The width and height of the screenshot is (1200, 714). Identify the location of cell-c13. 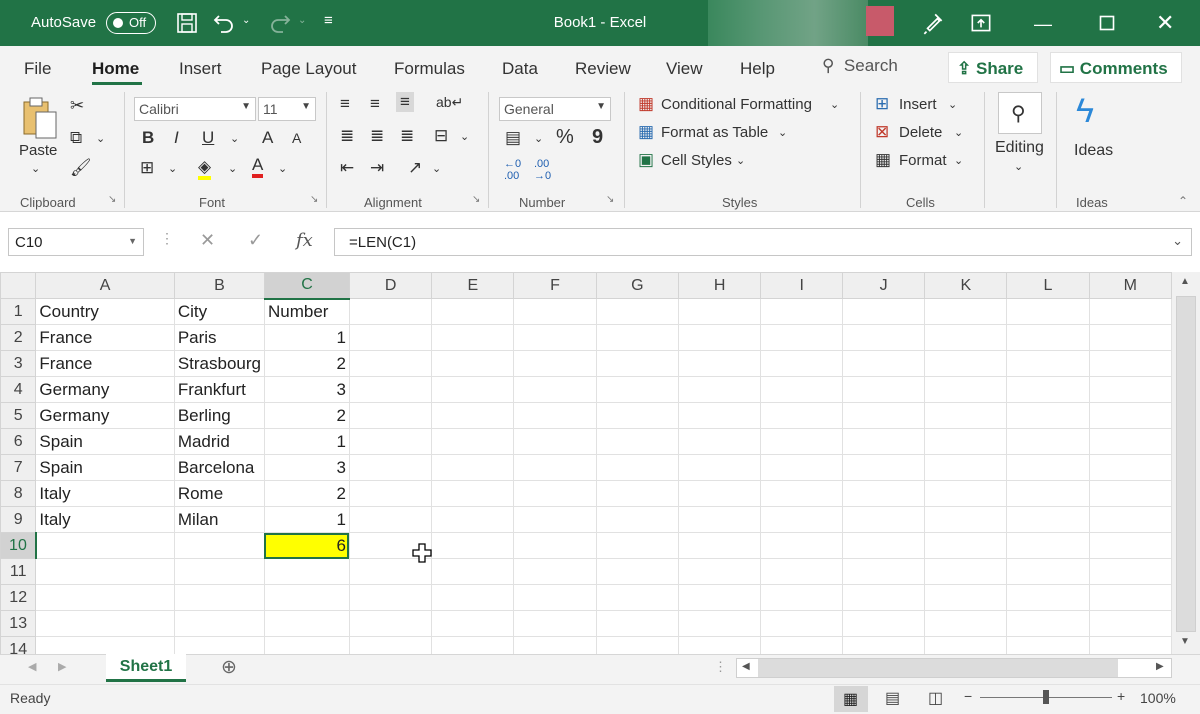
(306, 623).